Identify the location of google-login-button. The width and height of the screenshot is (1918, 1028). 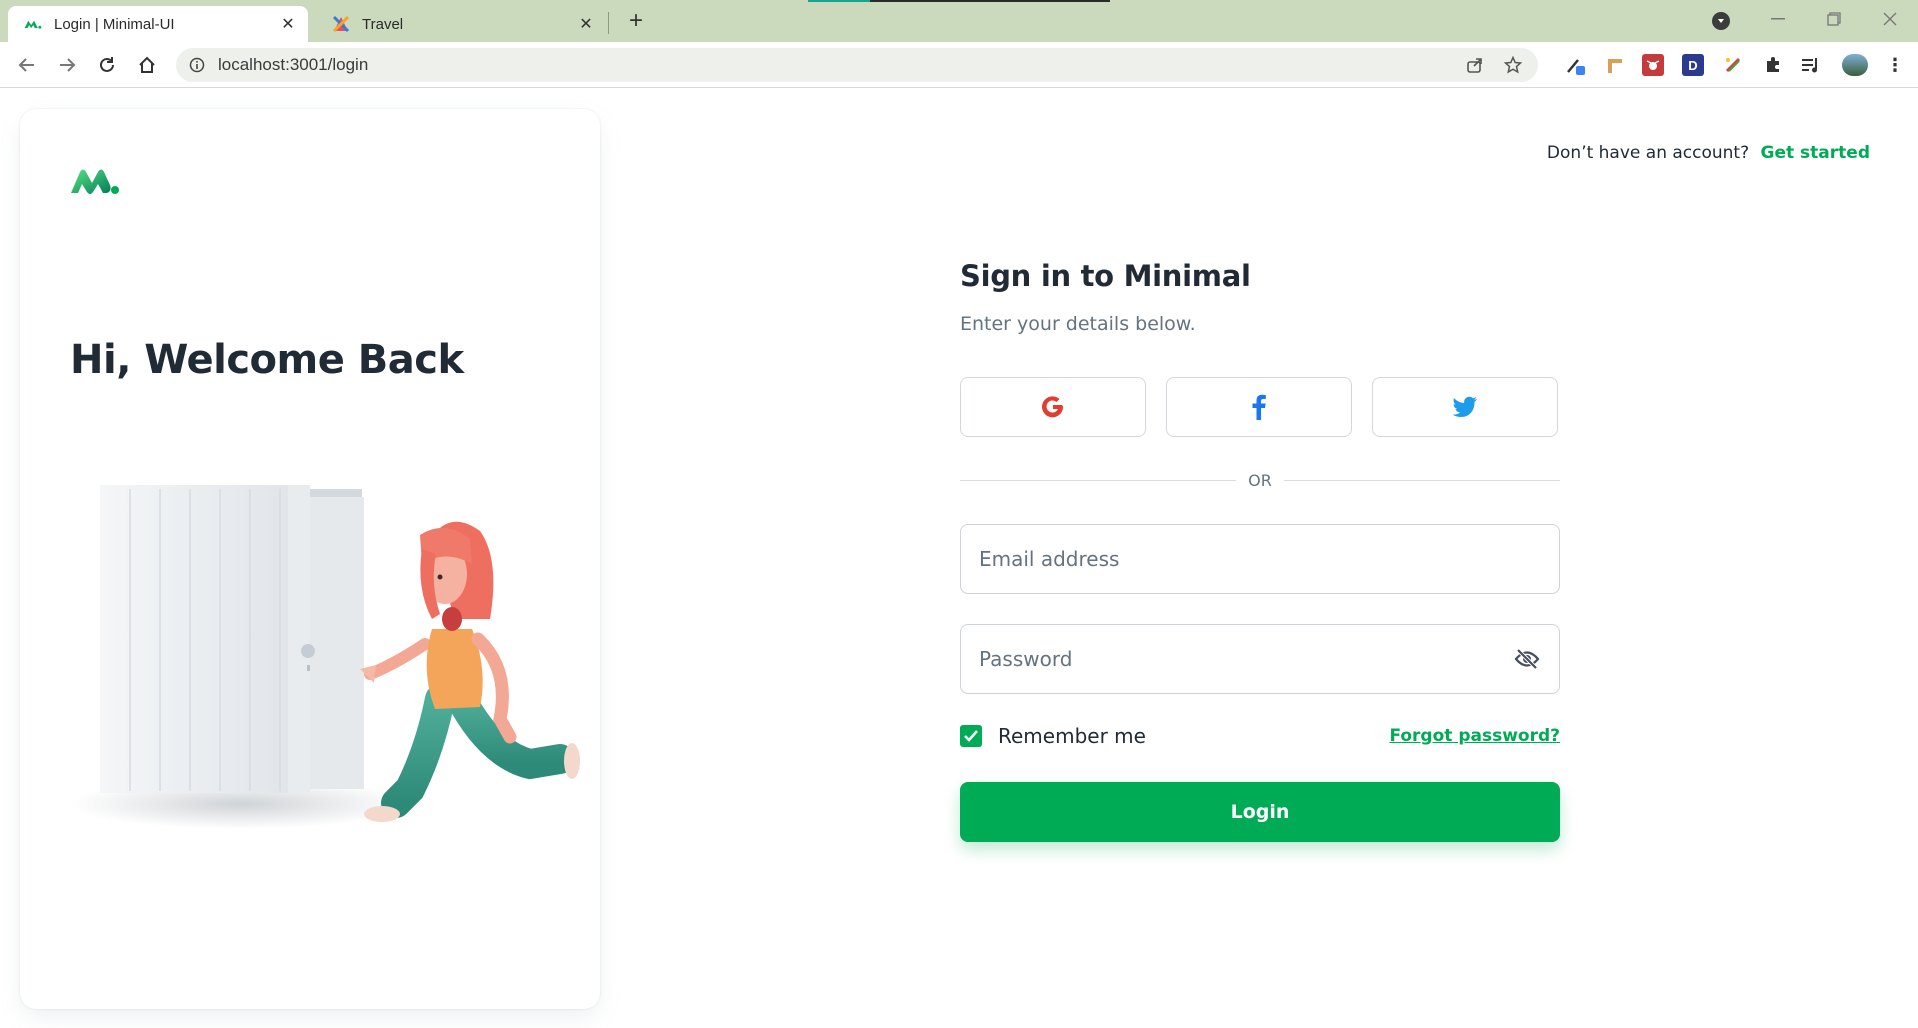
(1053, 407).